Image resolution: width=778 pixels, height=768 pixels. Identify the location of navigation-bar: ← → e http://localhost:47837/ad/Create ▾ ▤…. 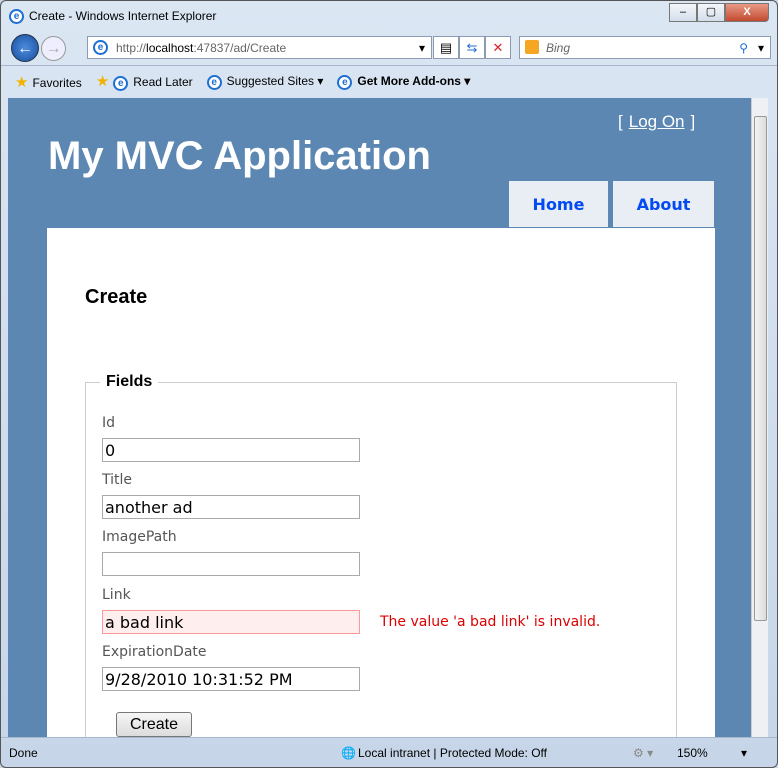
(389, 48).